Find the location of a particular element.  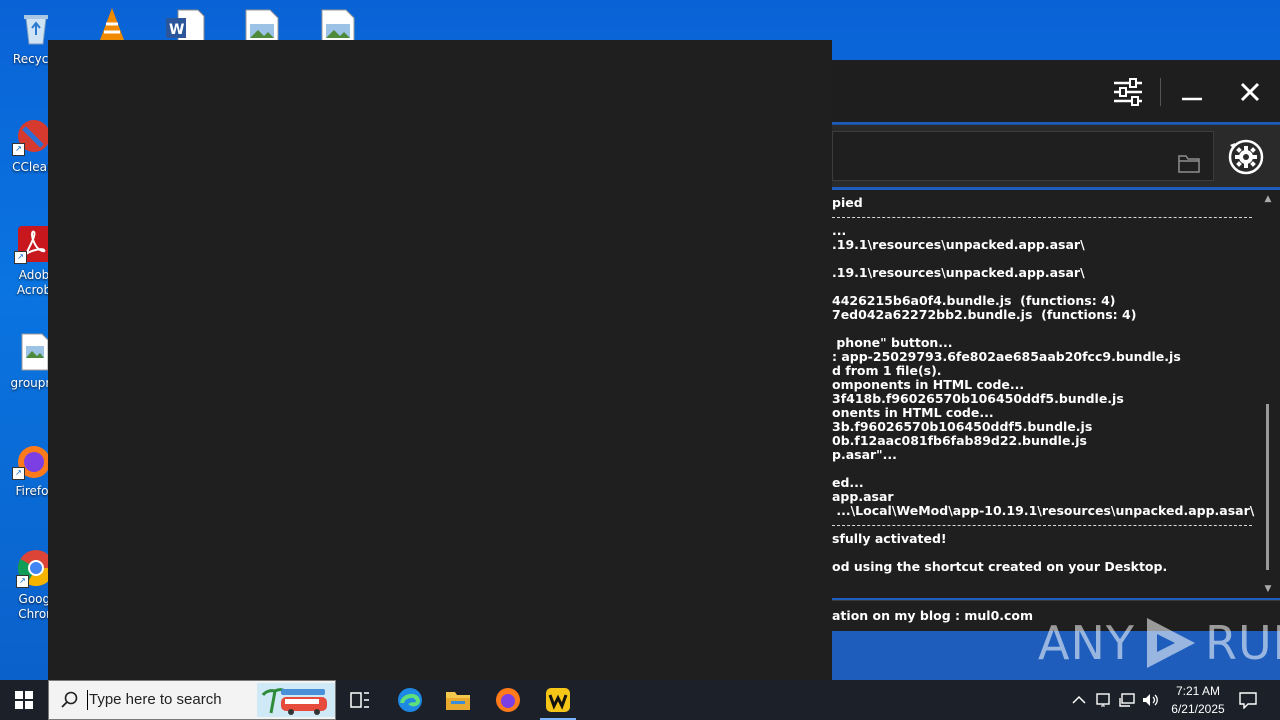

tray-overflow-chevron is located at coordinates (1079, 700).